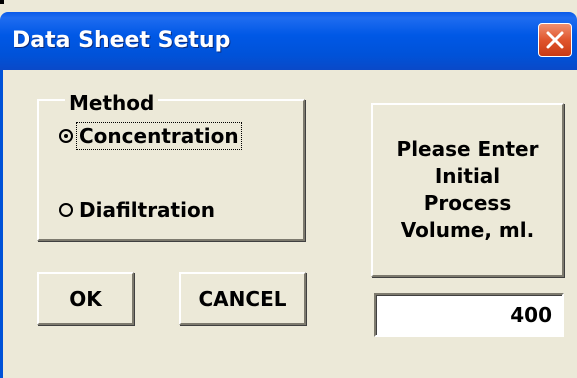 Image resolution: width=577 pixels, height=378 pixels. I want to click on method-group-label: Method, so click(112, 103).